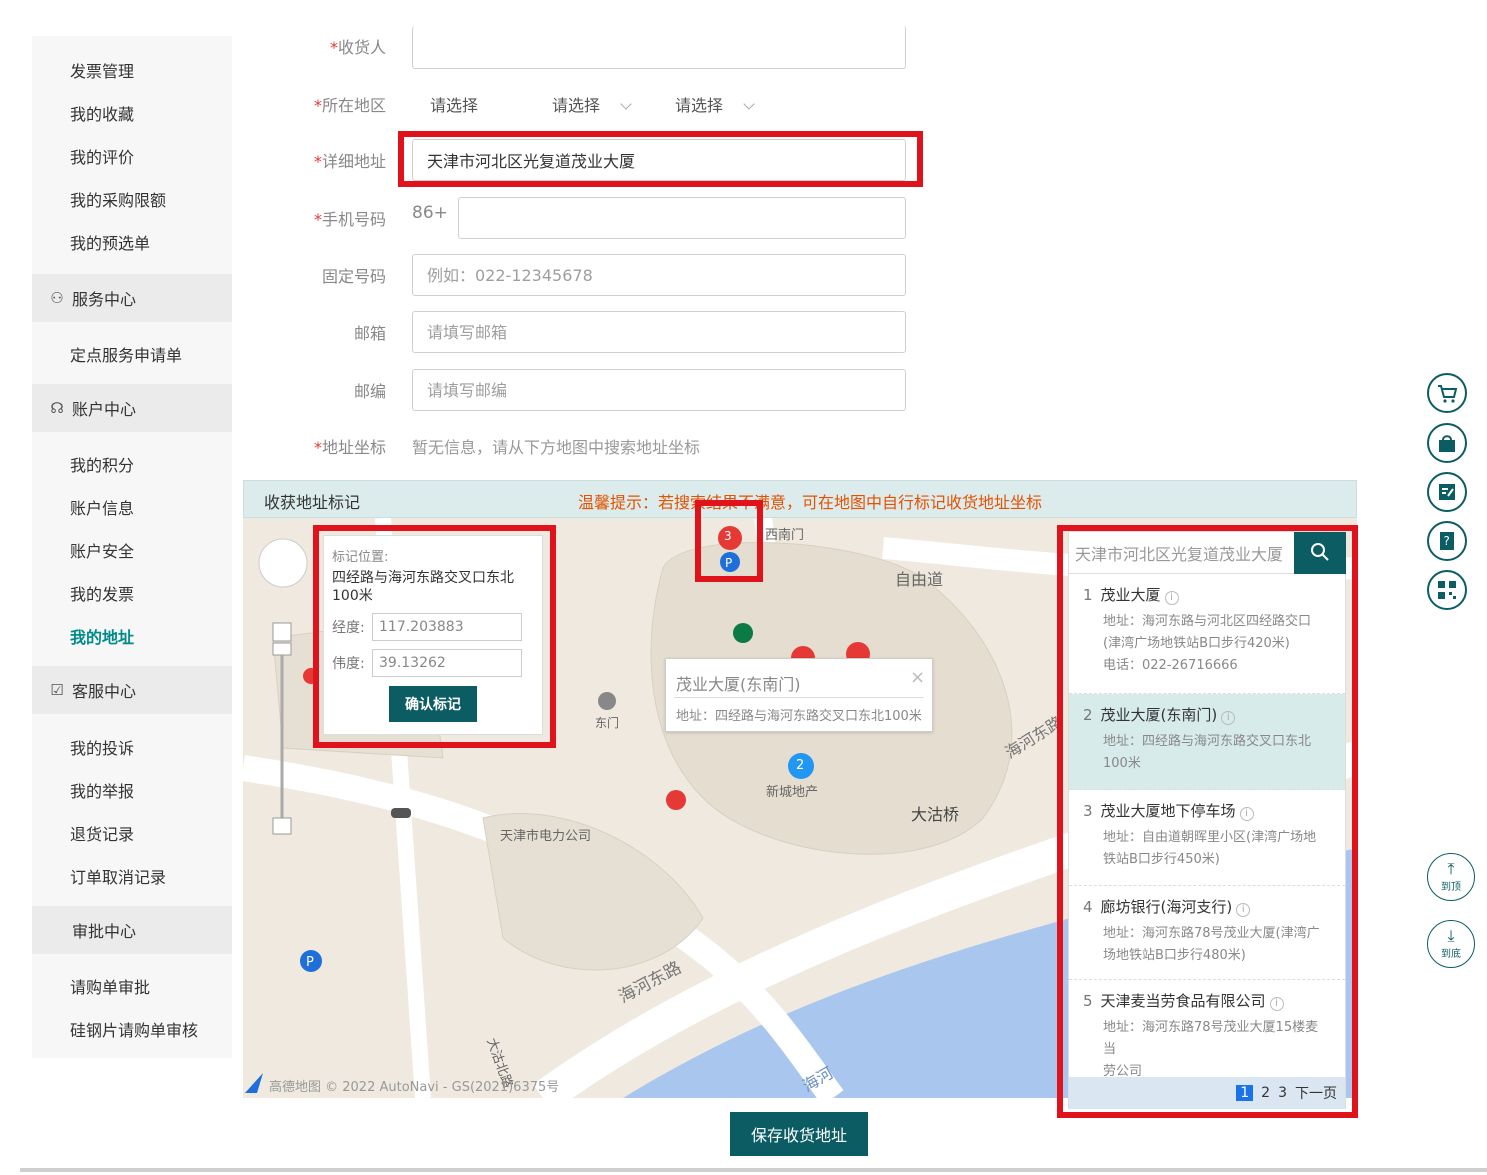 This screenshot has height=1175, width=1487. What do you see at coordinates (1207, 1093) in the screenshot?
I see `pagination: 1 2 3 下一页` at bounding box center [1207, 1093].